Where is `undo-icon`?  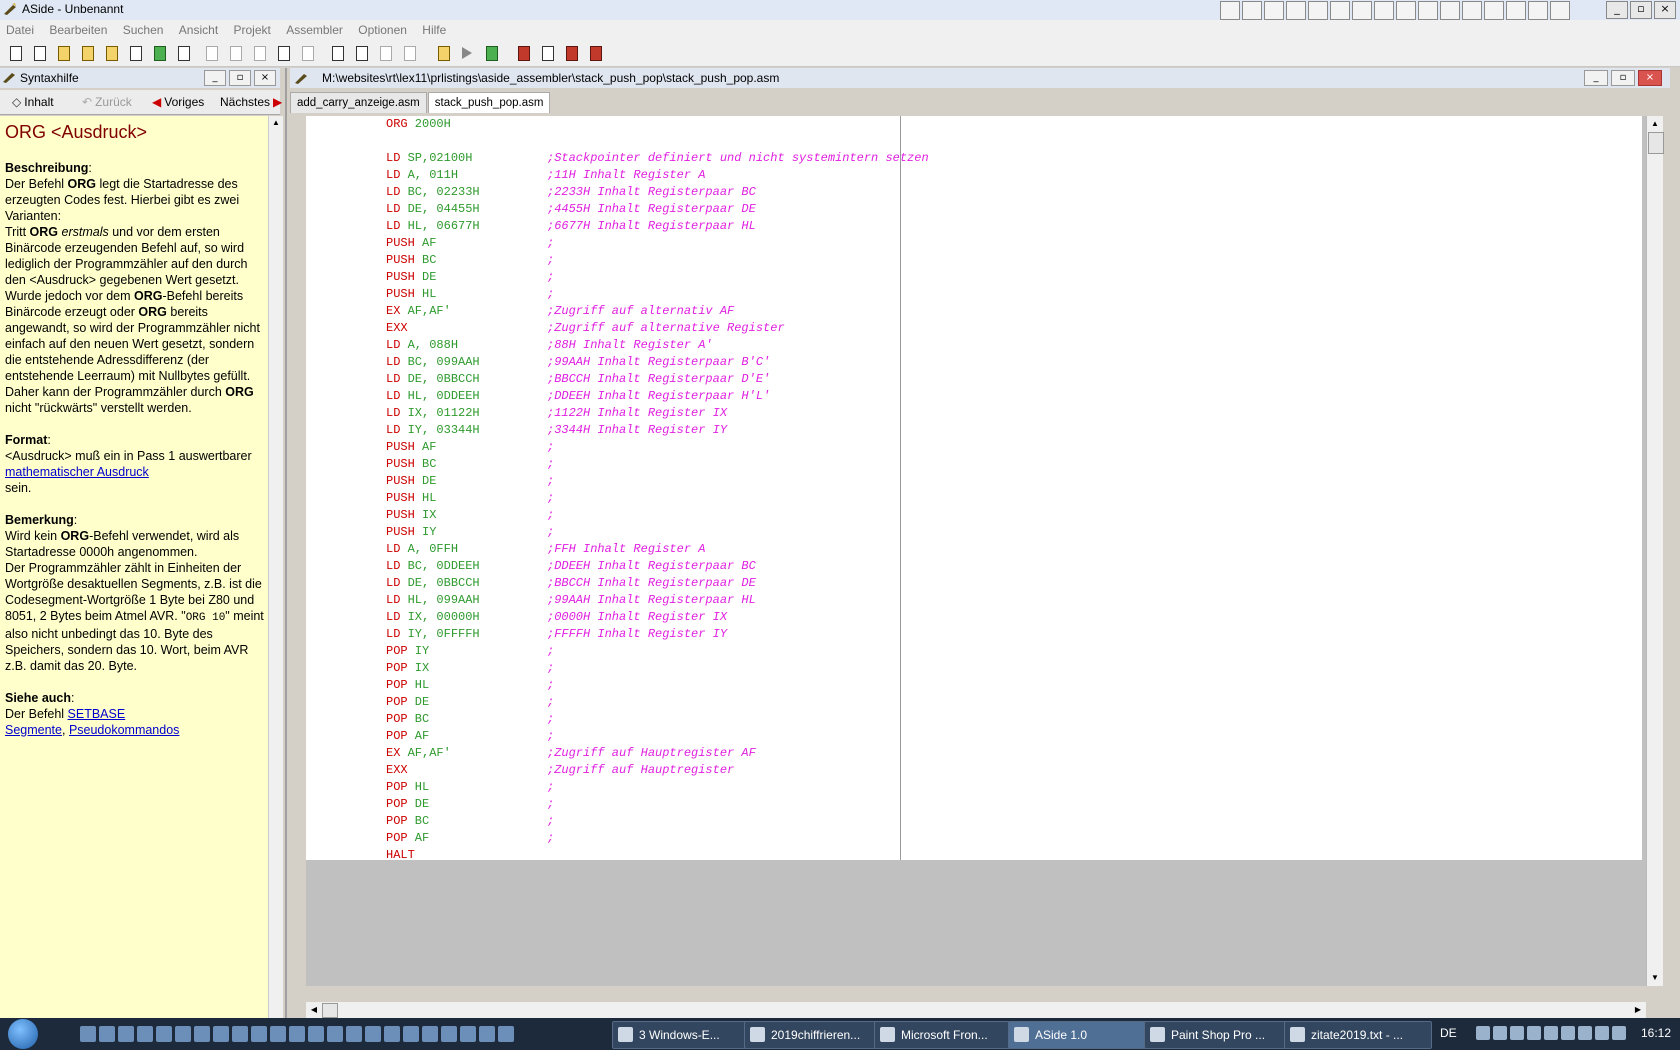 undo-icon is located at coordinates (212, 53).